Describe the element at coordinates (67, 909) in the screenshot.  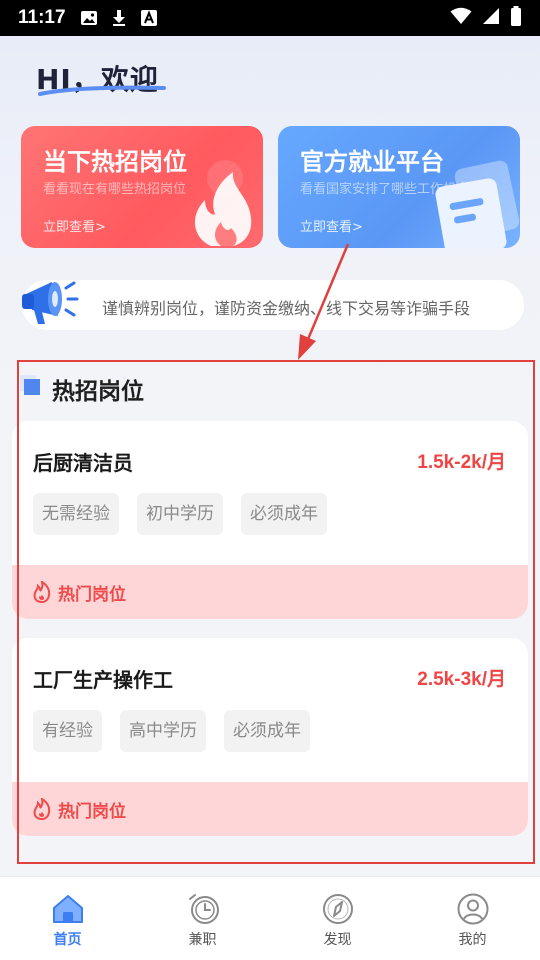
I see `home-icon` at that location.